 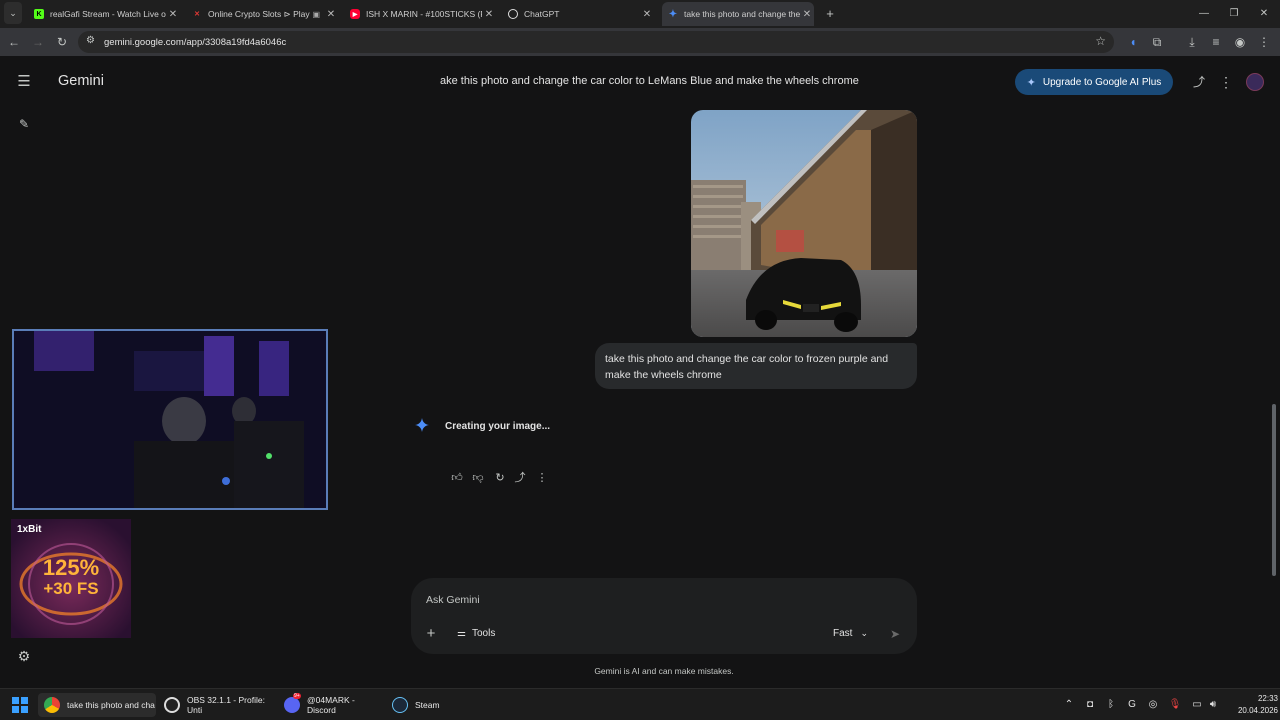 I want to click on promo-brand: 1xBit, so click(x=29, y=529).